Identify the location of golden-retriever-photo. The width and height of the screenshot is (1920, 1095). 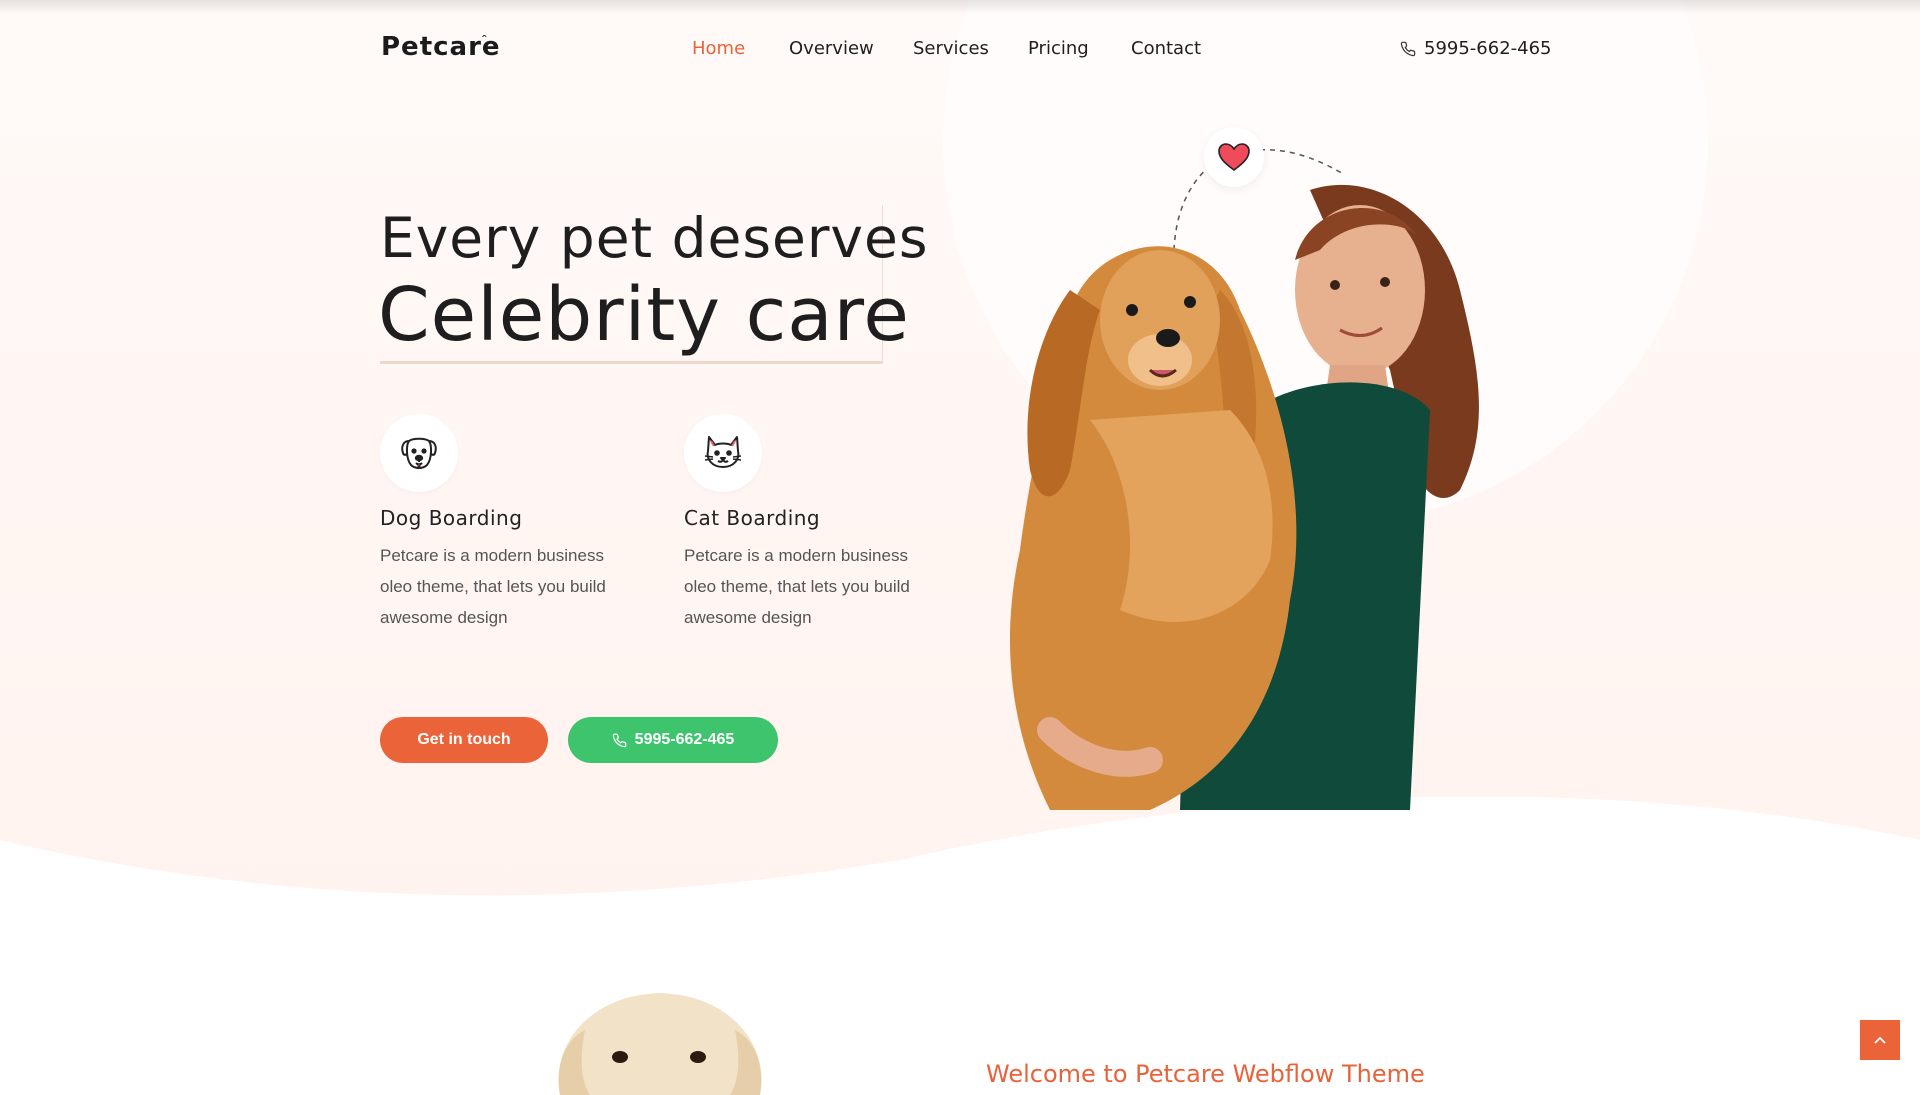
(660, 1044).